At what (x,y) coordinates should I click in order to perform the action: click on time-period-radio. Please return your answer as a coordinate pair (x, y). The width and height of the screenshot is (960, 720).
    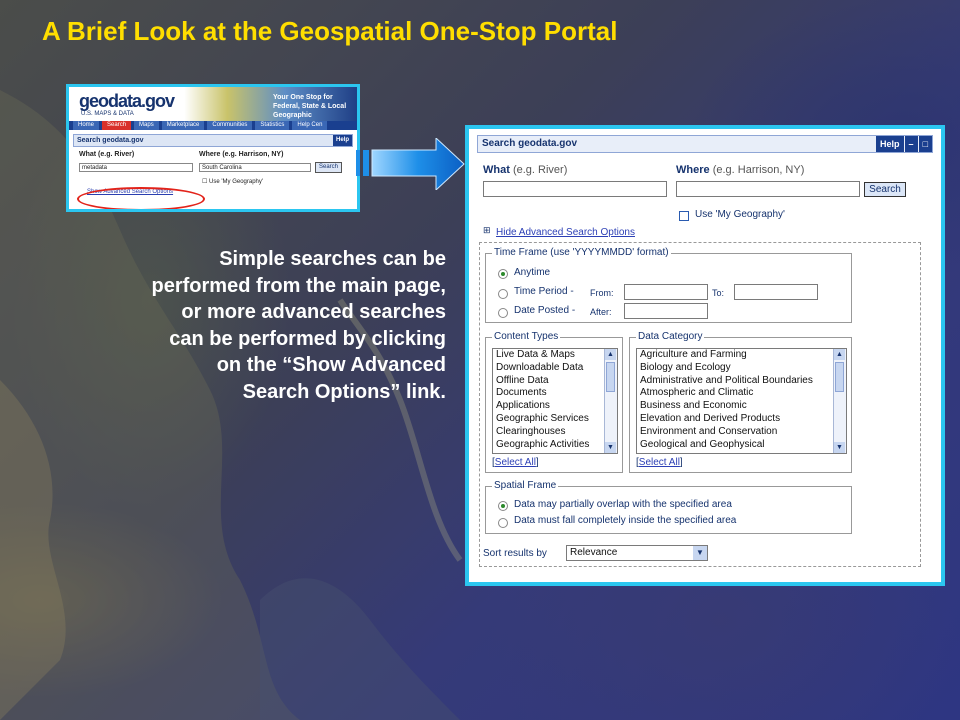
    Looking at the image, I should click on (503, 294).